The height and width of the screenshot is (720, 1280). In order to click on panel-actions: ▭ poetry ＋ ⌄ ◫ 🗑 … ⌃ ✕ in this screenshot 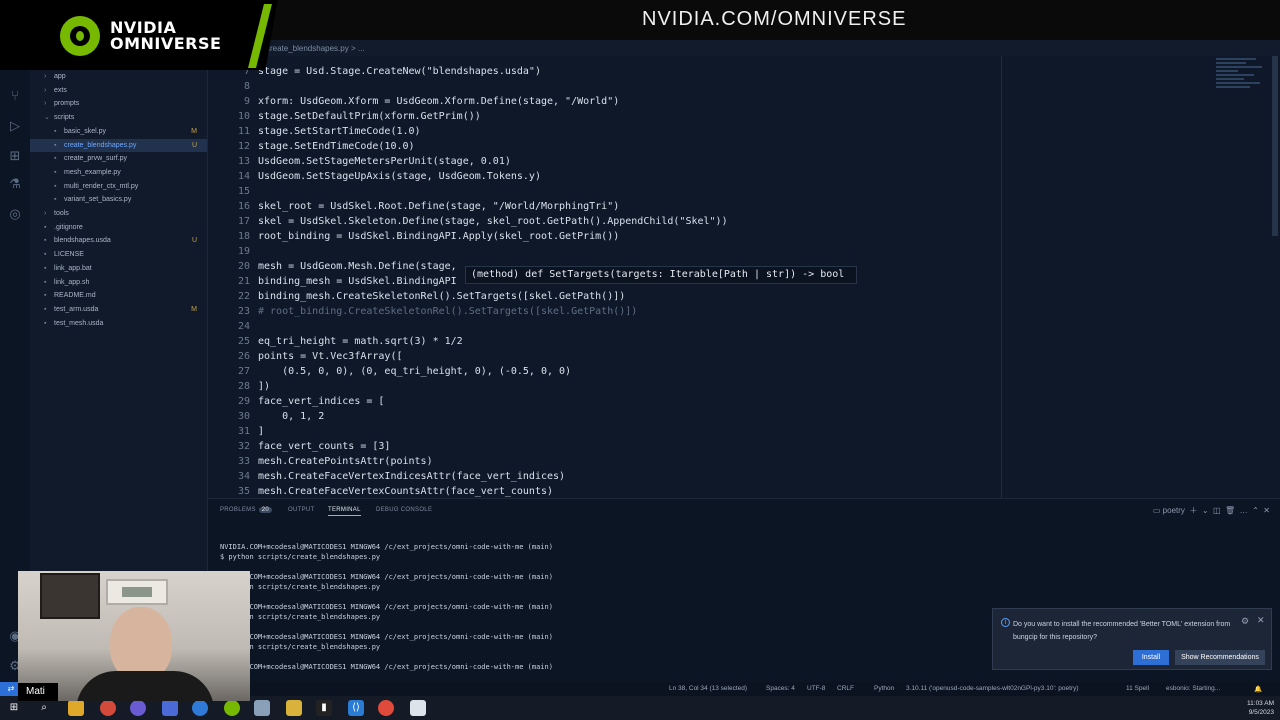, I will do `click(1211, 510)`.